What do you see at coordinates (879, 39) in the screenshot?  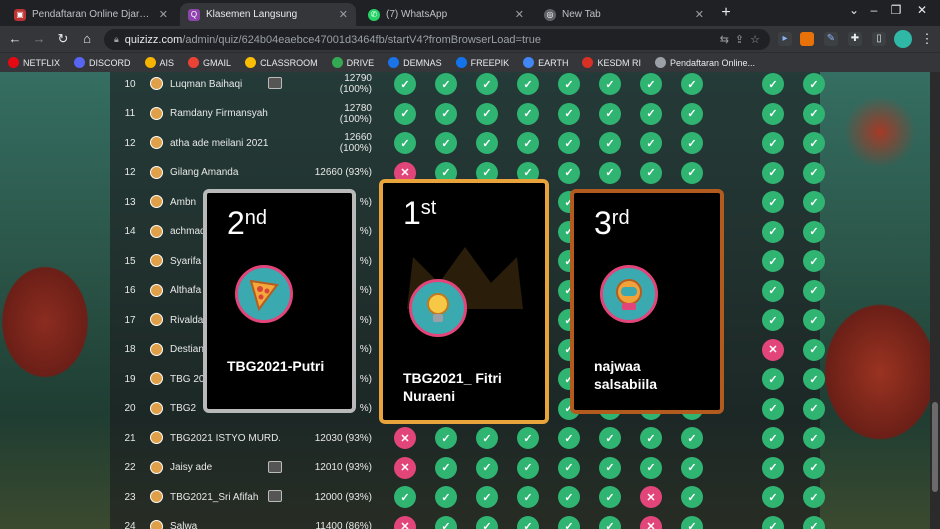 I see `sidebar-icon: ▯` at bounding box center [879, 39].